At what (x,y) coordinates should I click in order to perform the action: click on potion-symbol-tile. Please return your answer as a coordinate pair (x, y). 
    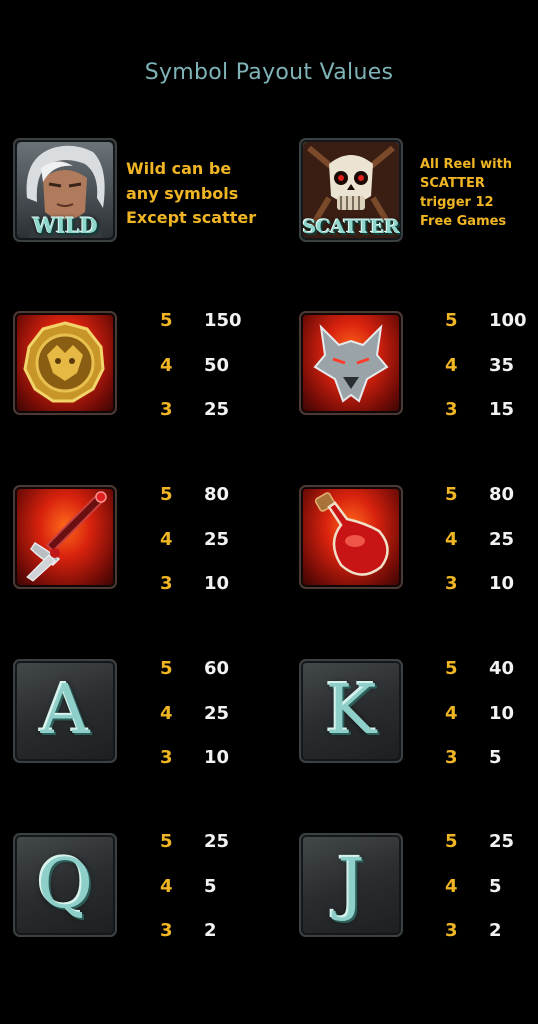
    Looking at the image, I should click on (351, 537).